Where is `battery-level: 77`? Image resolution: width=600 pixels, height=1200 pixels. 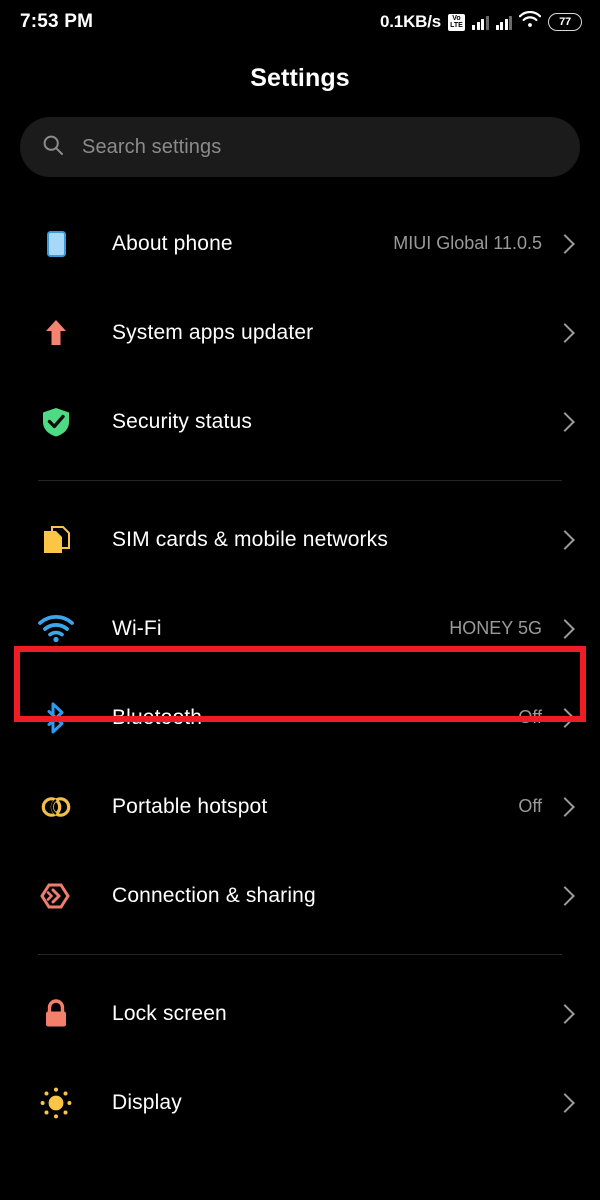
battery-level: 77 is located at coordinates (565, 22).